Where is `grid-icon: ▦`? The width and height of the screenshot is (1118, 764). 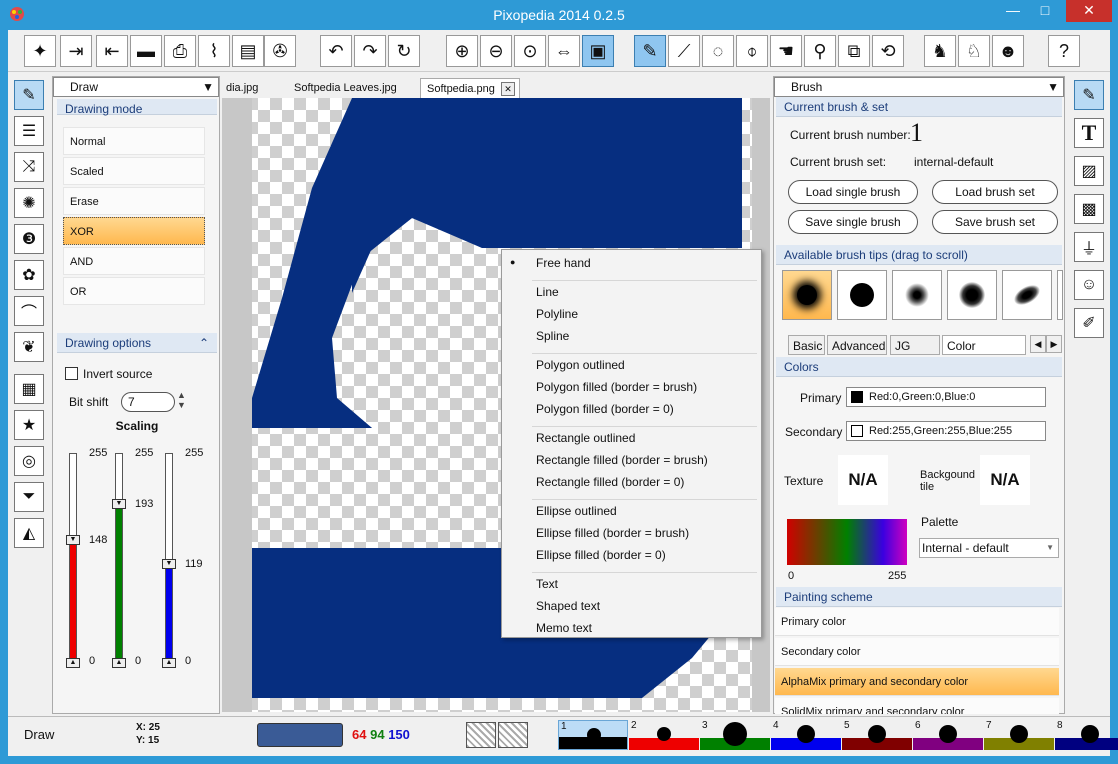
grid-icon: ▦ is located at coordinates (29, 389).